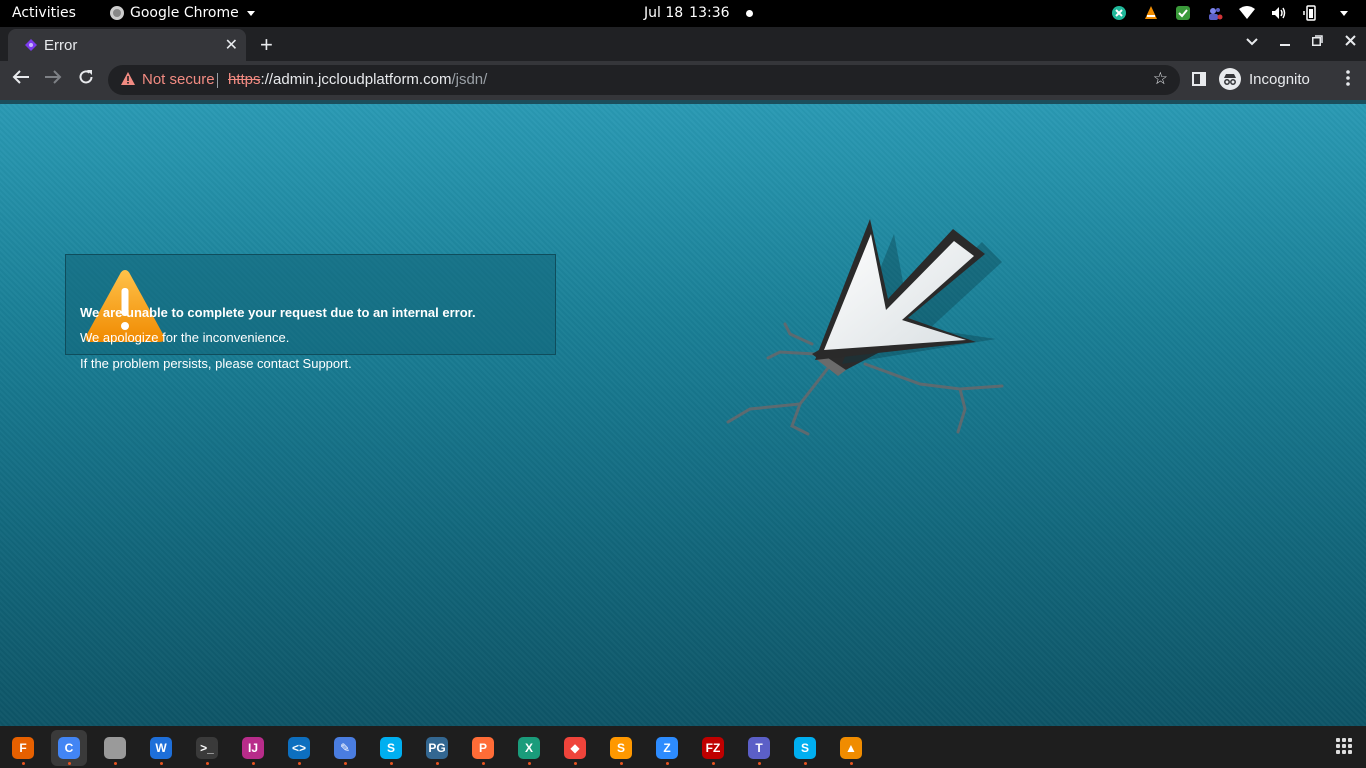  Describe the element at coordinates (1231, 13) in the screenshot. I see `system-tray` at that location.